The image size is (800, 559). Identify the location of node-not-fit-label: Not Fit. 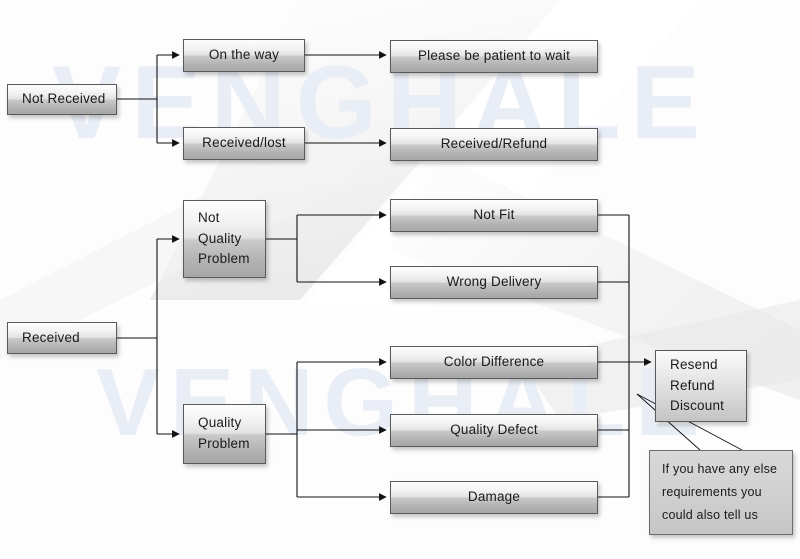
(494, 215).